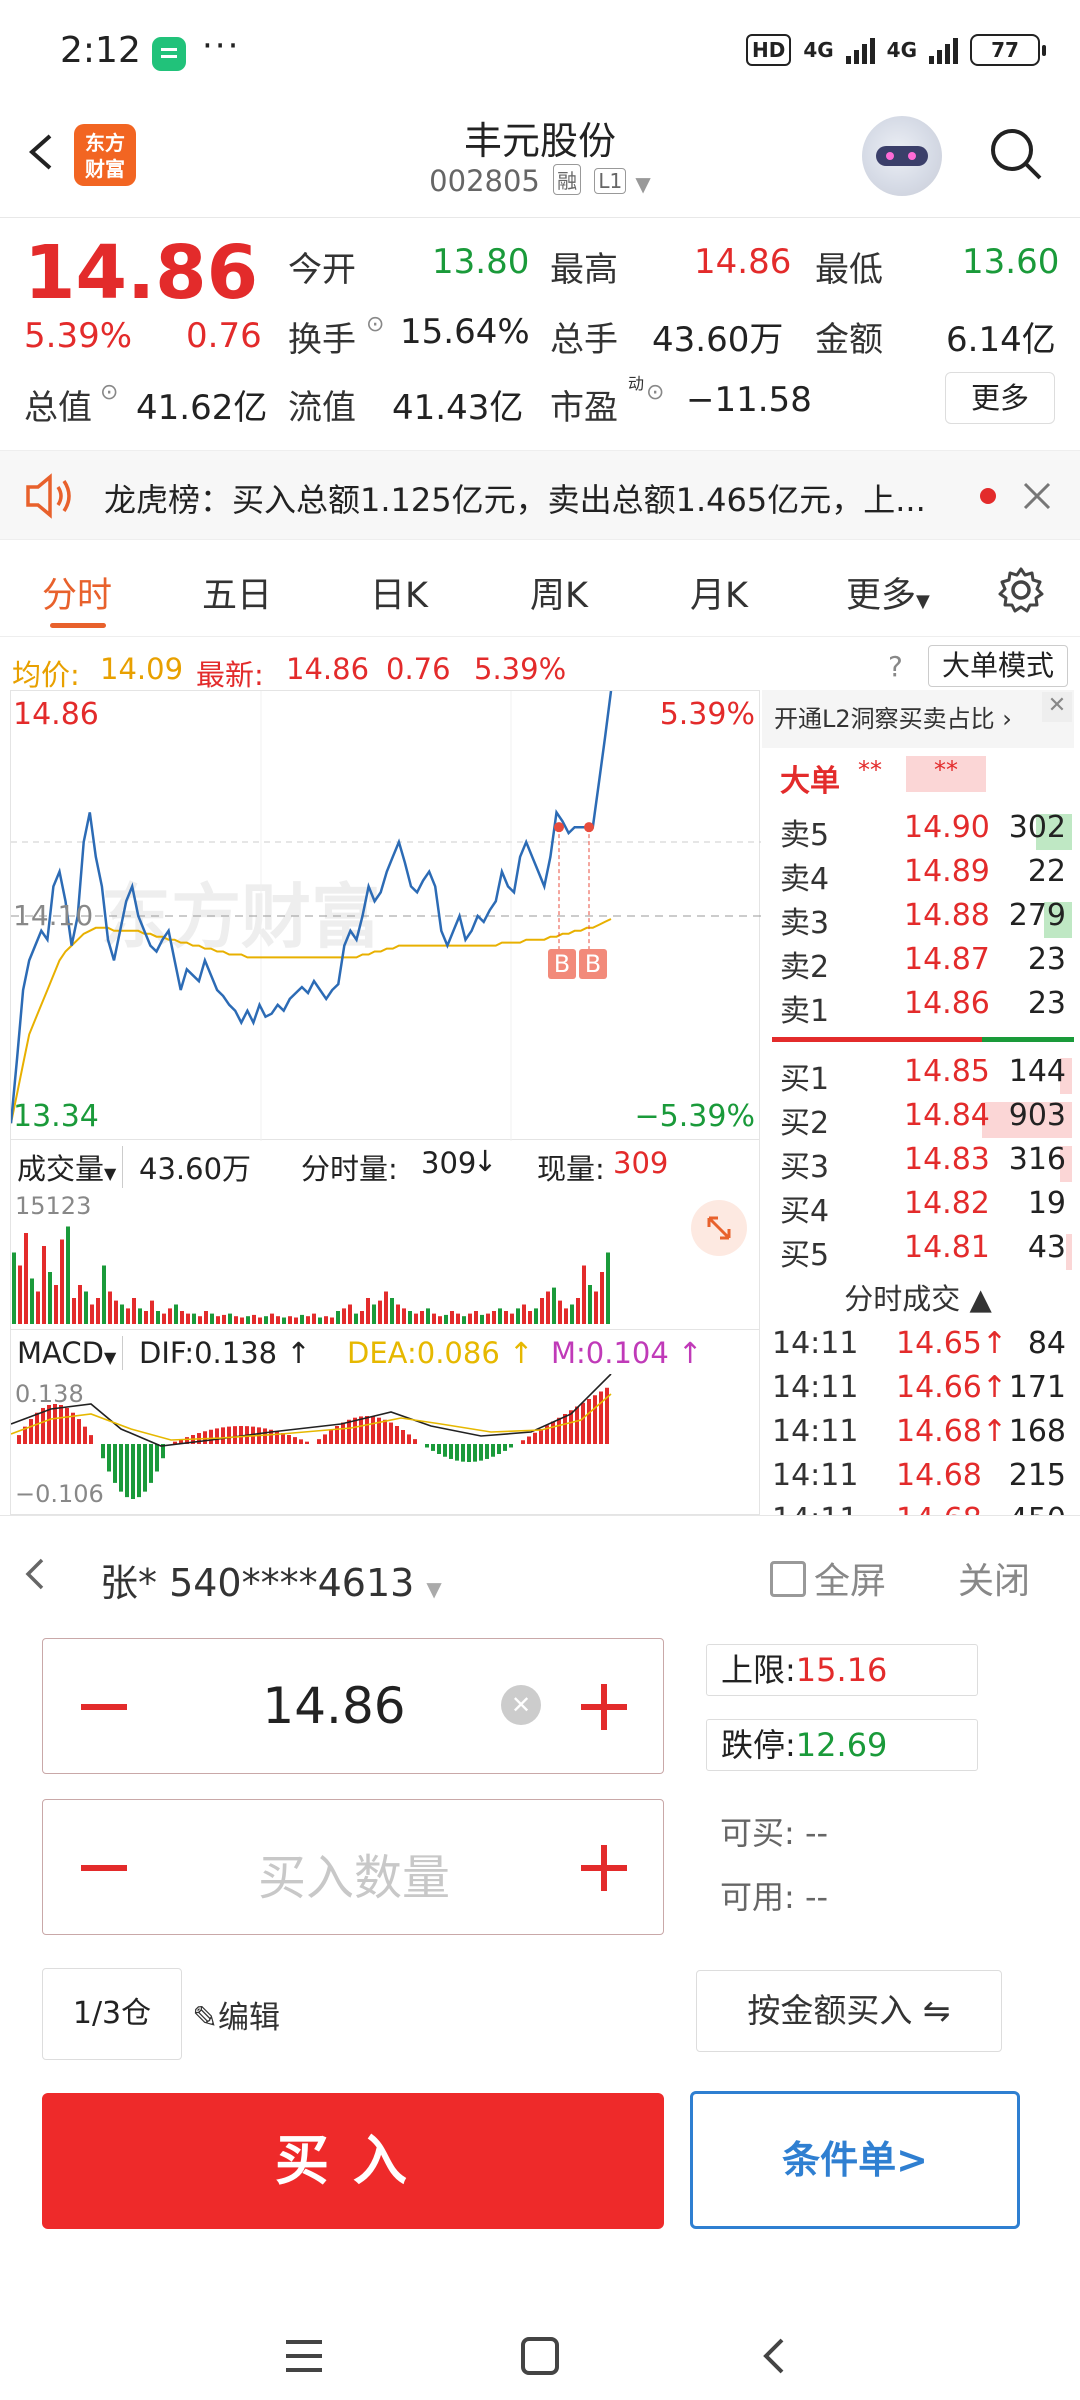  Describe the element at coordinates (604, 1868) in the screenshot. I see `qty-plus-button` at that location.